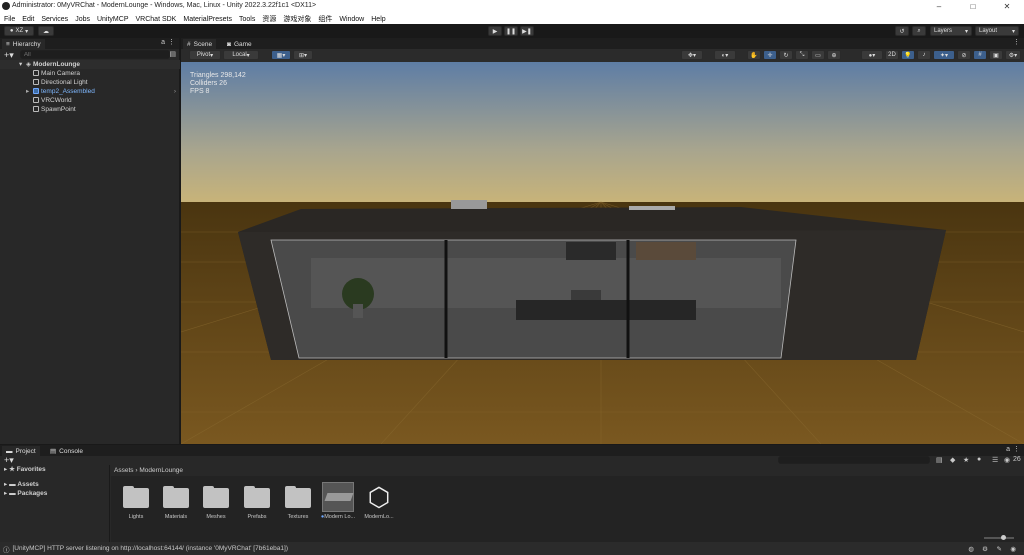 Image resolution: width=1024 pixels, height=555 pixels. What do you see at coordinates (985, 549) in the screenshot?
I see `settings-icon: ⚙` at bounding box center [985, 549].